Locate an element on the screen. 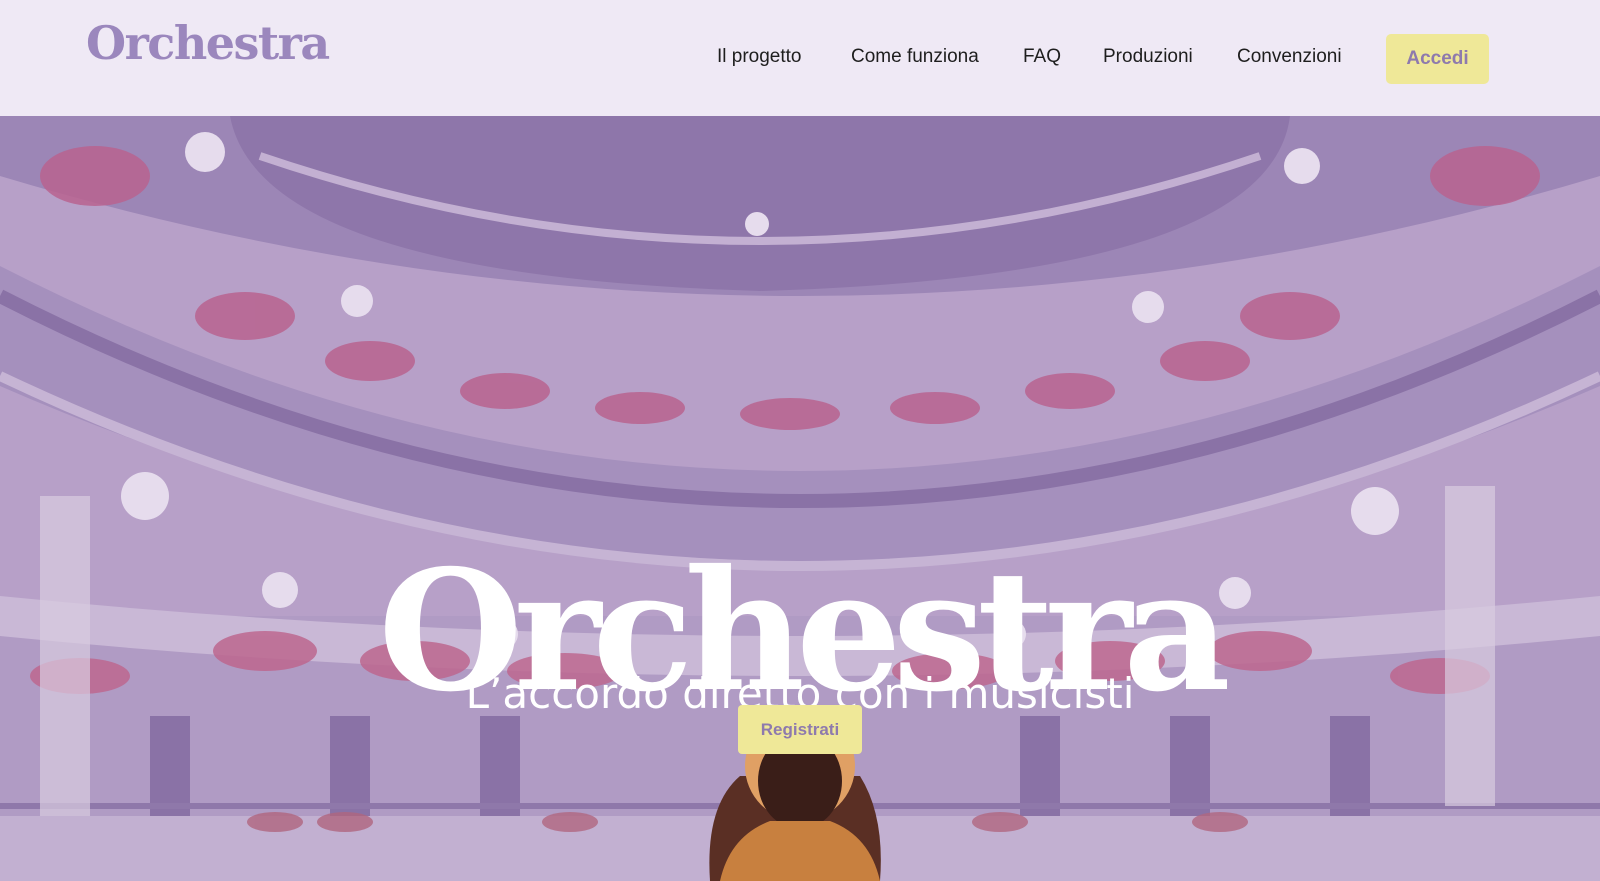  login-button: Accedi is located at coordinates (1437, 59).